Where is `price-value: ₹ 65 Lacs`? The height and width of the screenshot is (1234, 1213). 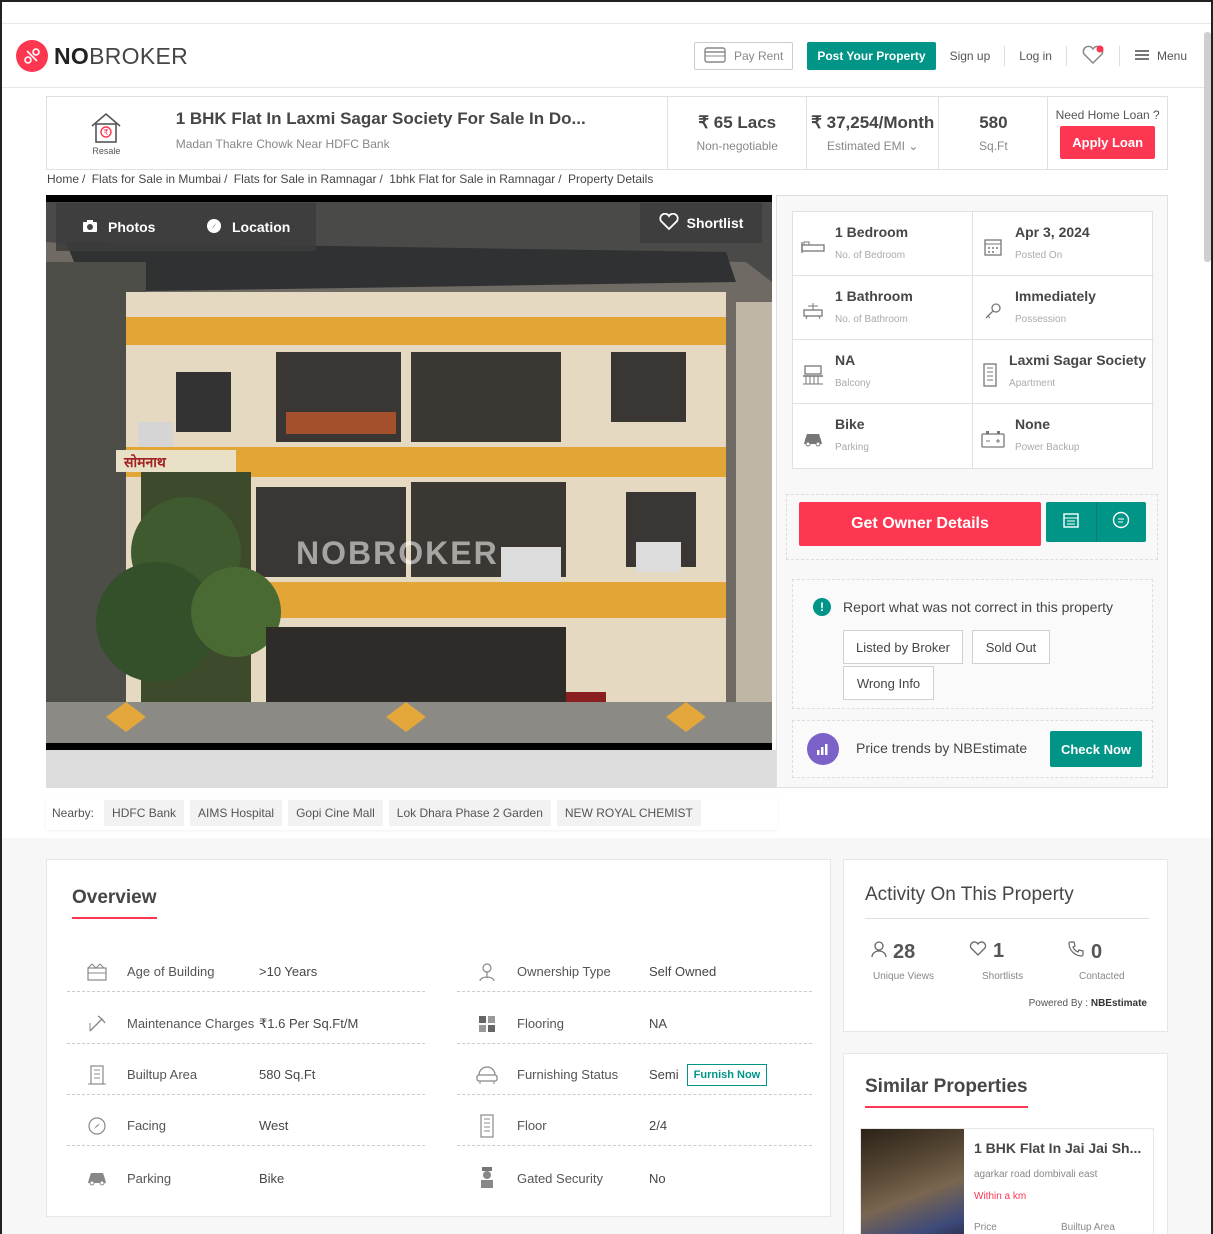 price-value: ₹ 65 Lacs is located at coordinates (737, 122).